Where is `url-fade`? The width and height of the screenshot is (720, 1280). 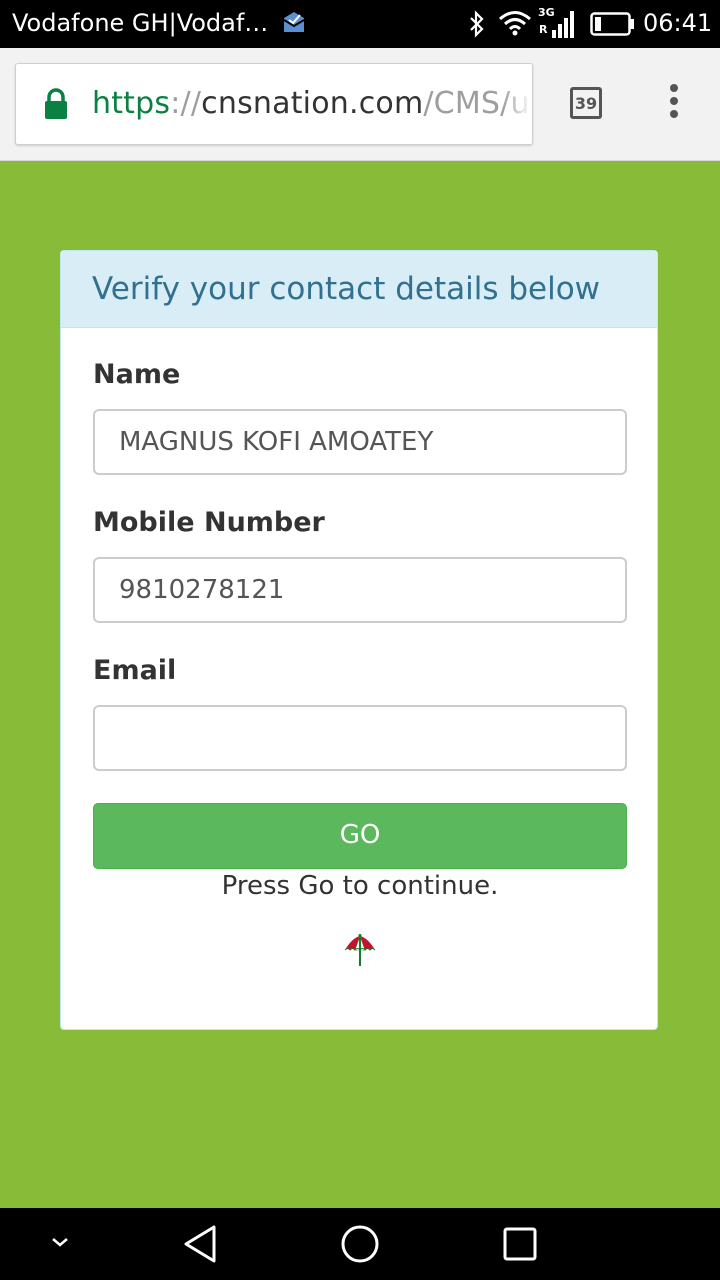 url-fade is located at coordinates (517, 104).